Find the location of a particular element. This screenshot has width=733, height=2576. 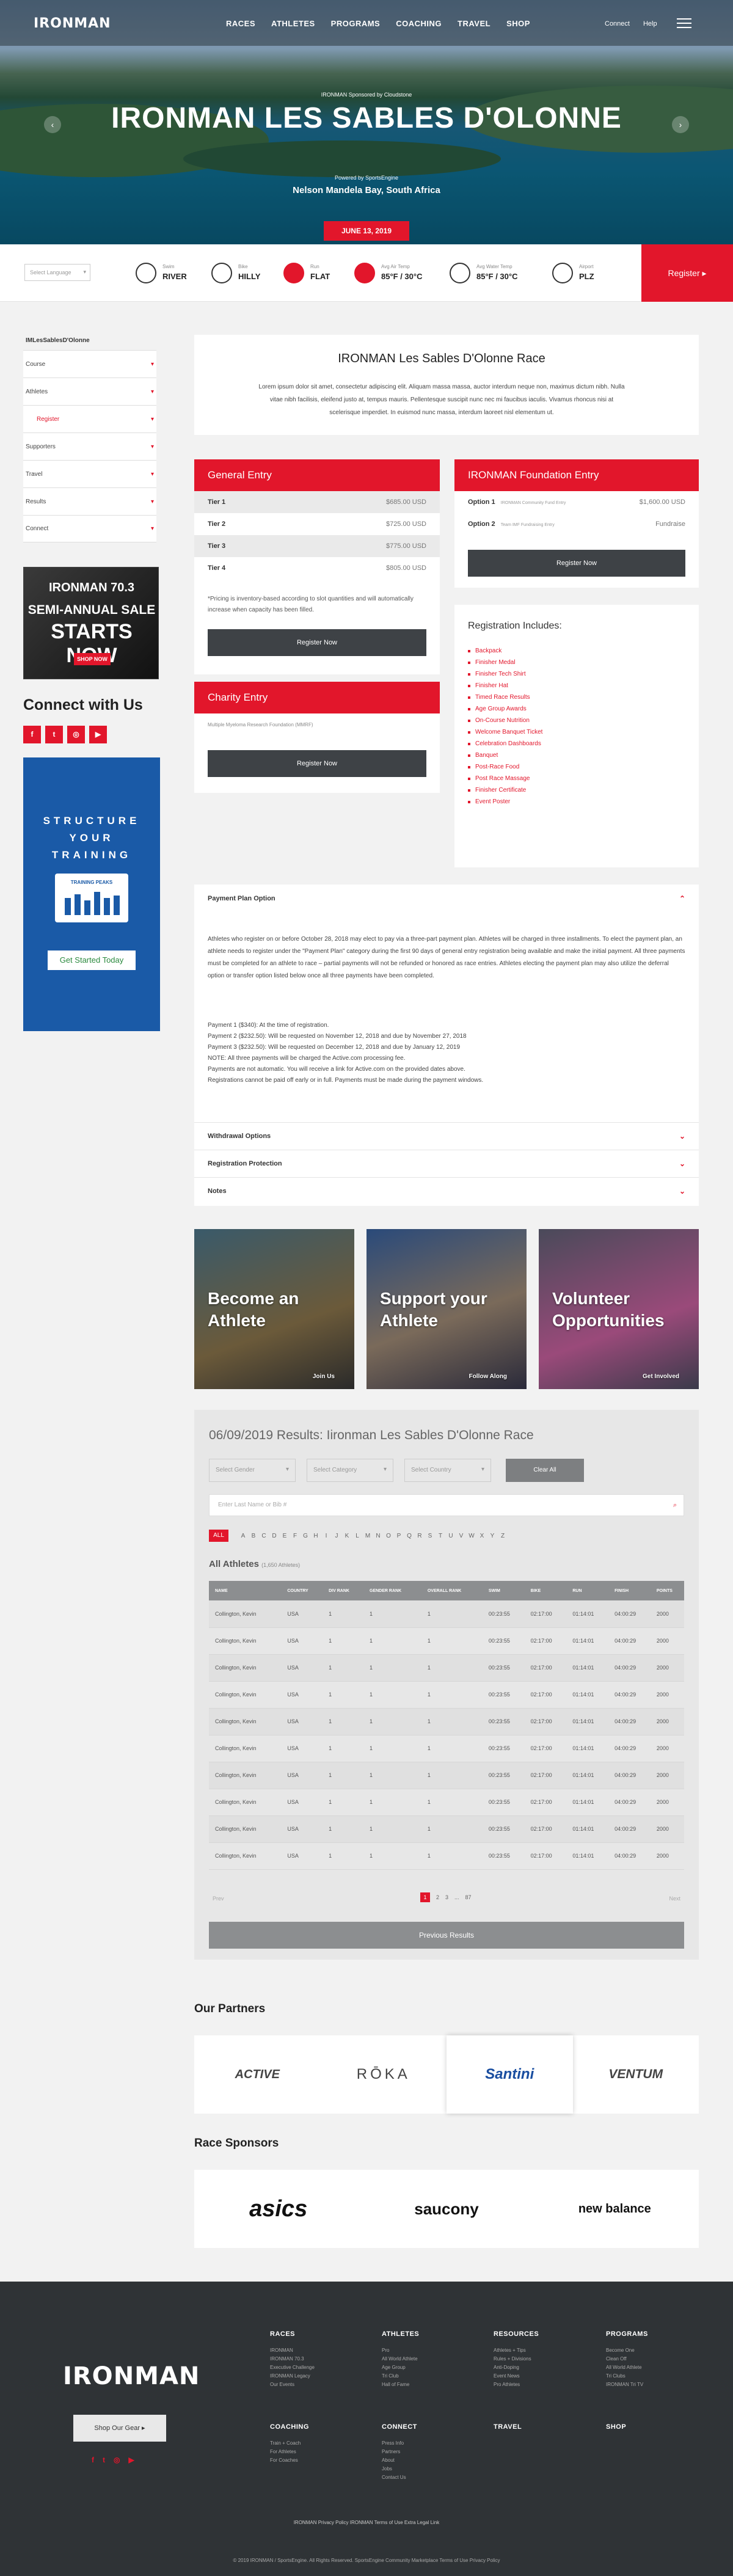

alpha-filter-letter: S is located at coordinates (430, 1536).